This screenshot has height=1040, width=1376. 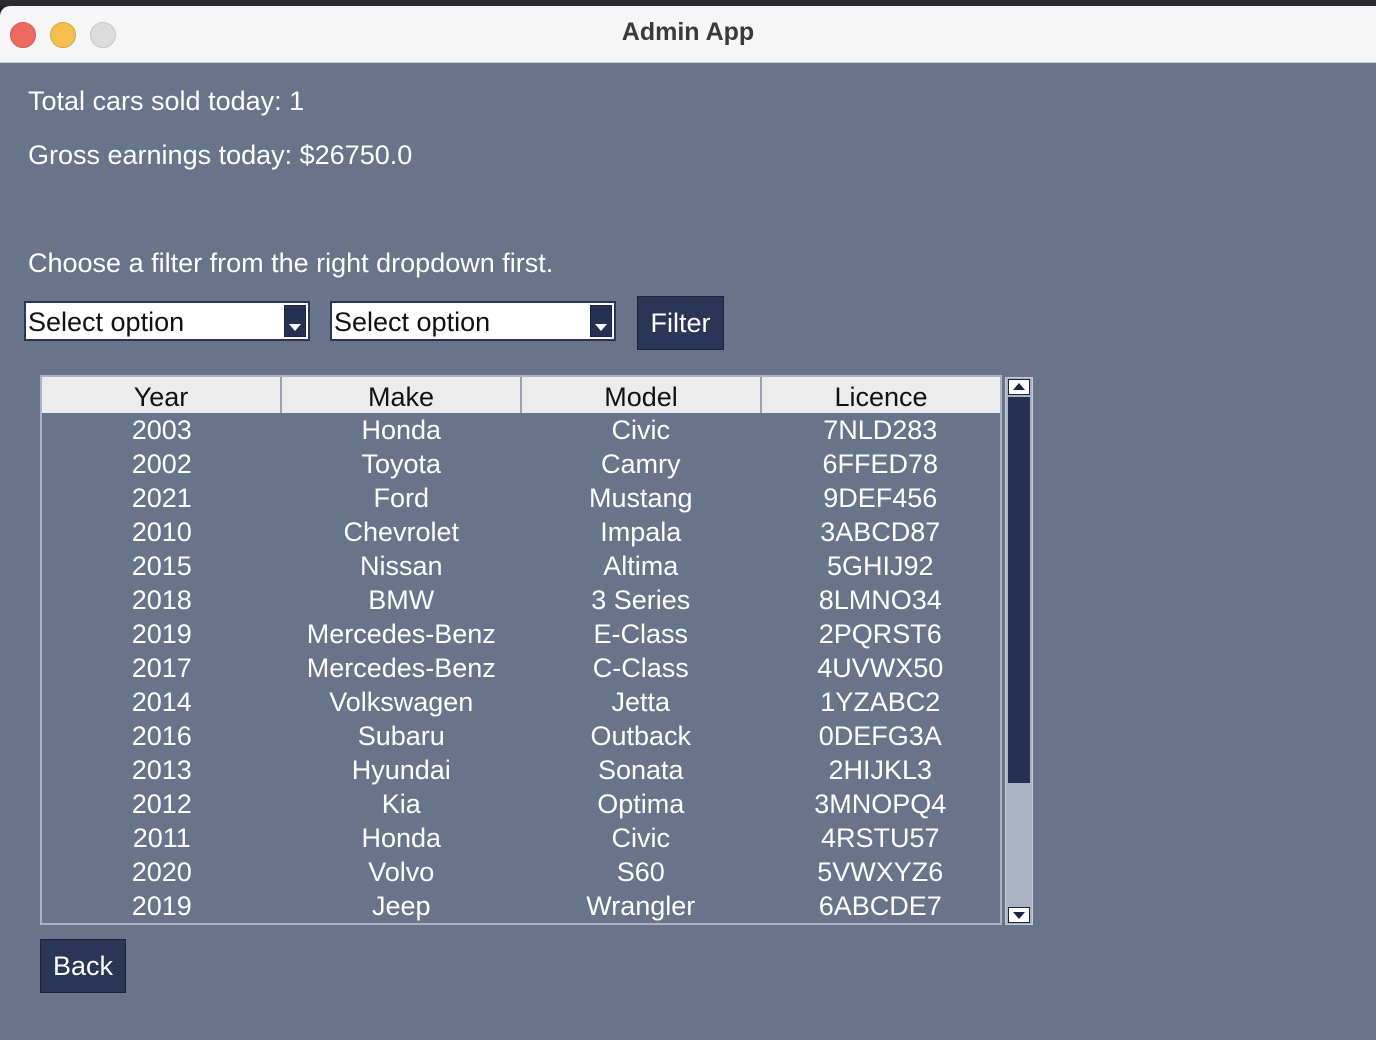 I want to click on back-button: Back, so click(x=83, y=966).